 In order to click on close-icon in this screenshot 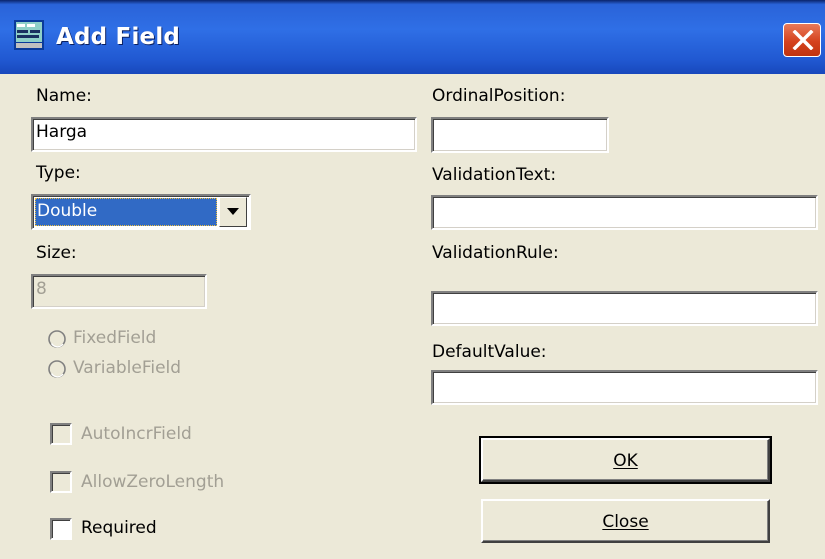, I will do `click(803, 40)`.